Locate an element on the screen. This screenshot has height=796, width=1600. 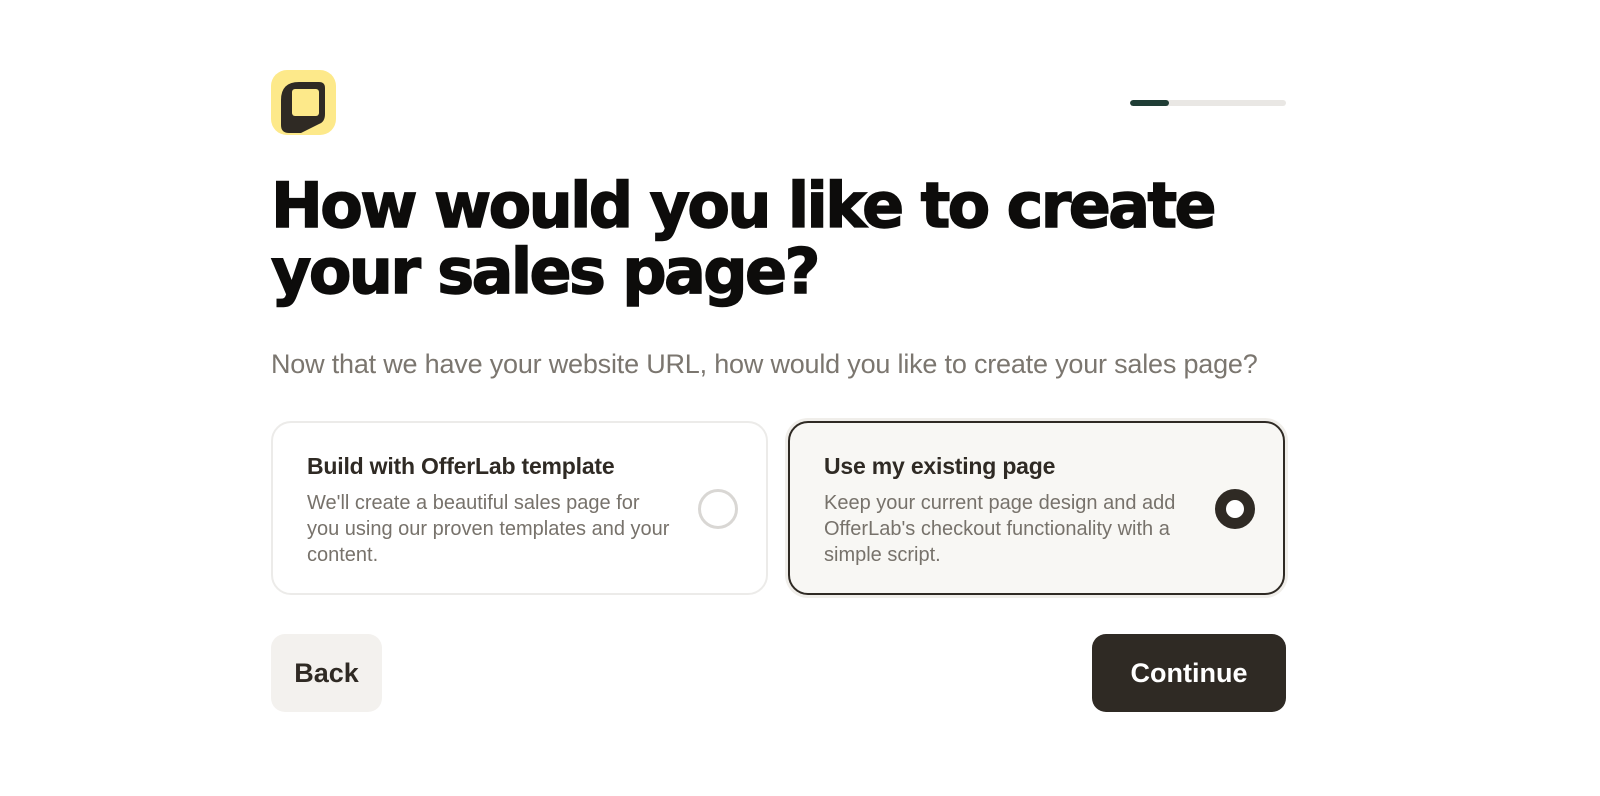
option-title: Use my existing page is located at coordinates (940, 466).